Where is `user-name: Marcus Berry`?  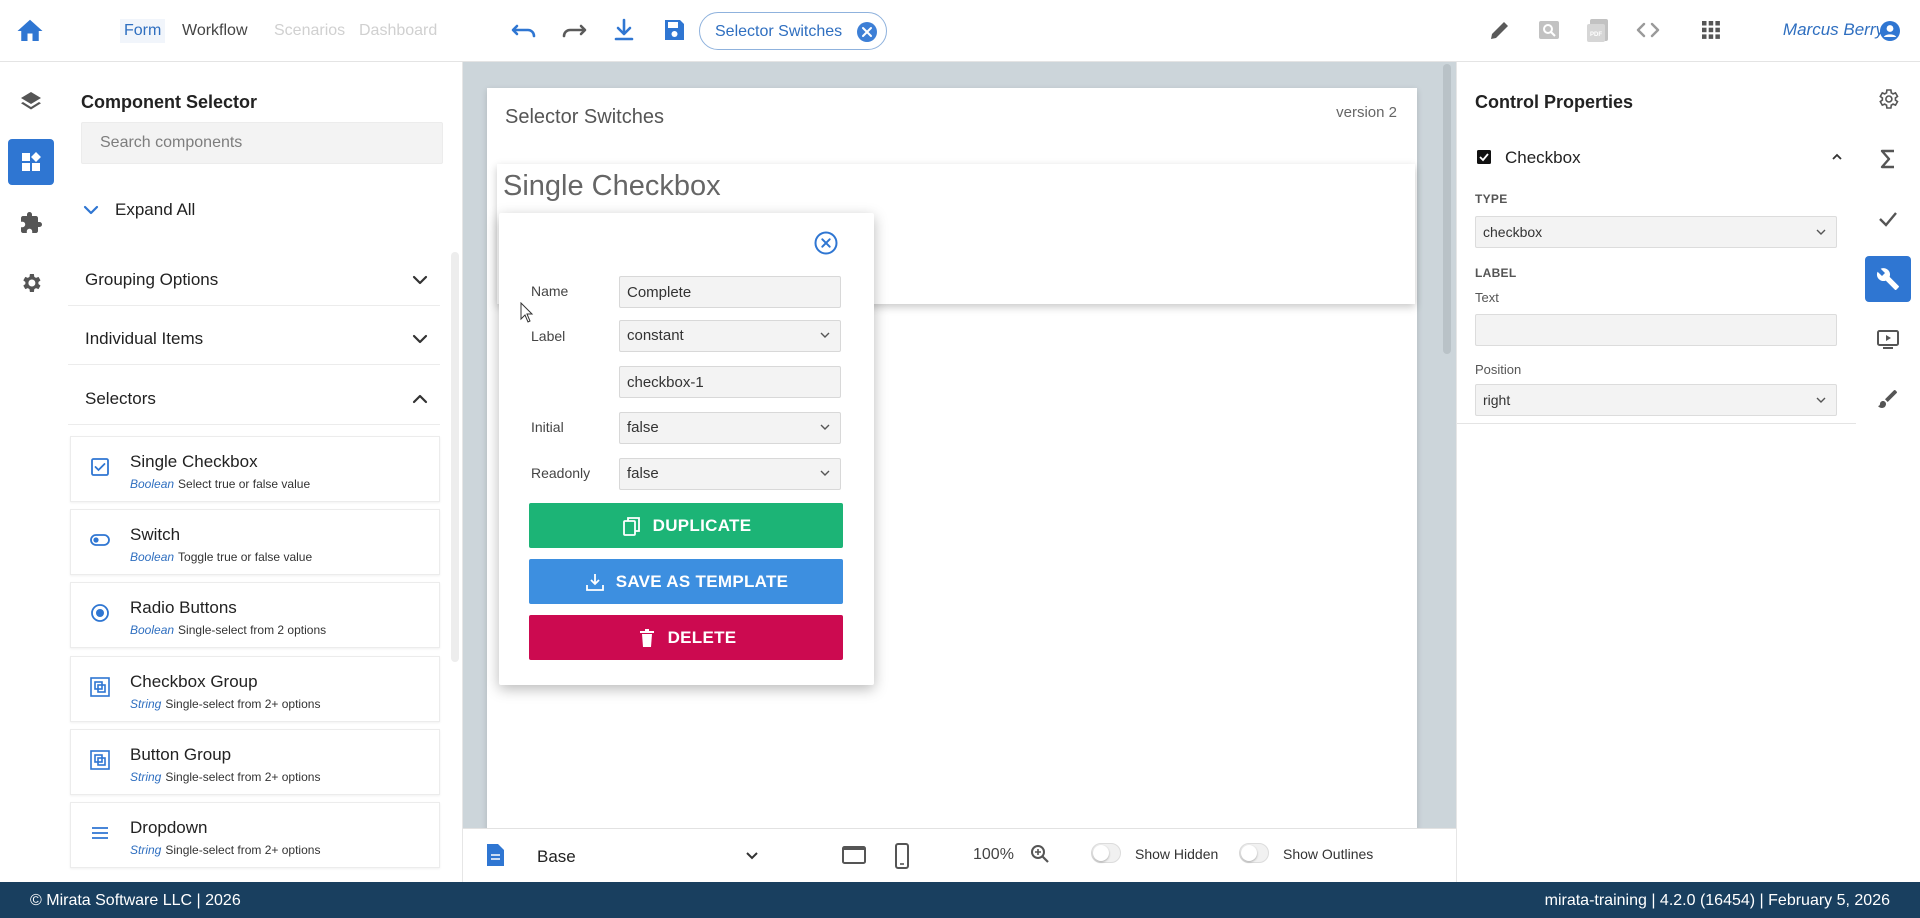 user-name: Marcus Berry is located at coordinates (1822, 30).